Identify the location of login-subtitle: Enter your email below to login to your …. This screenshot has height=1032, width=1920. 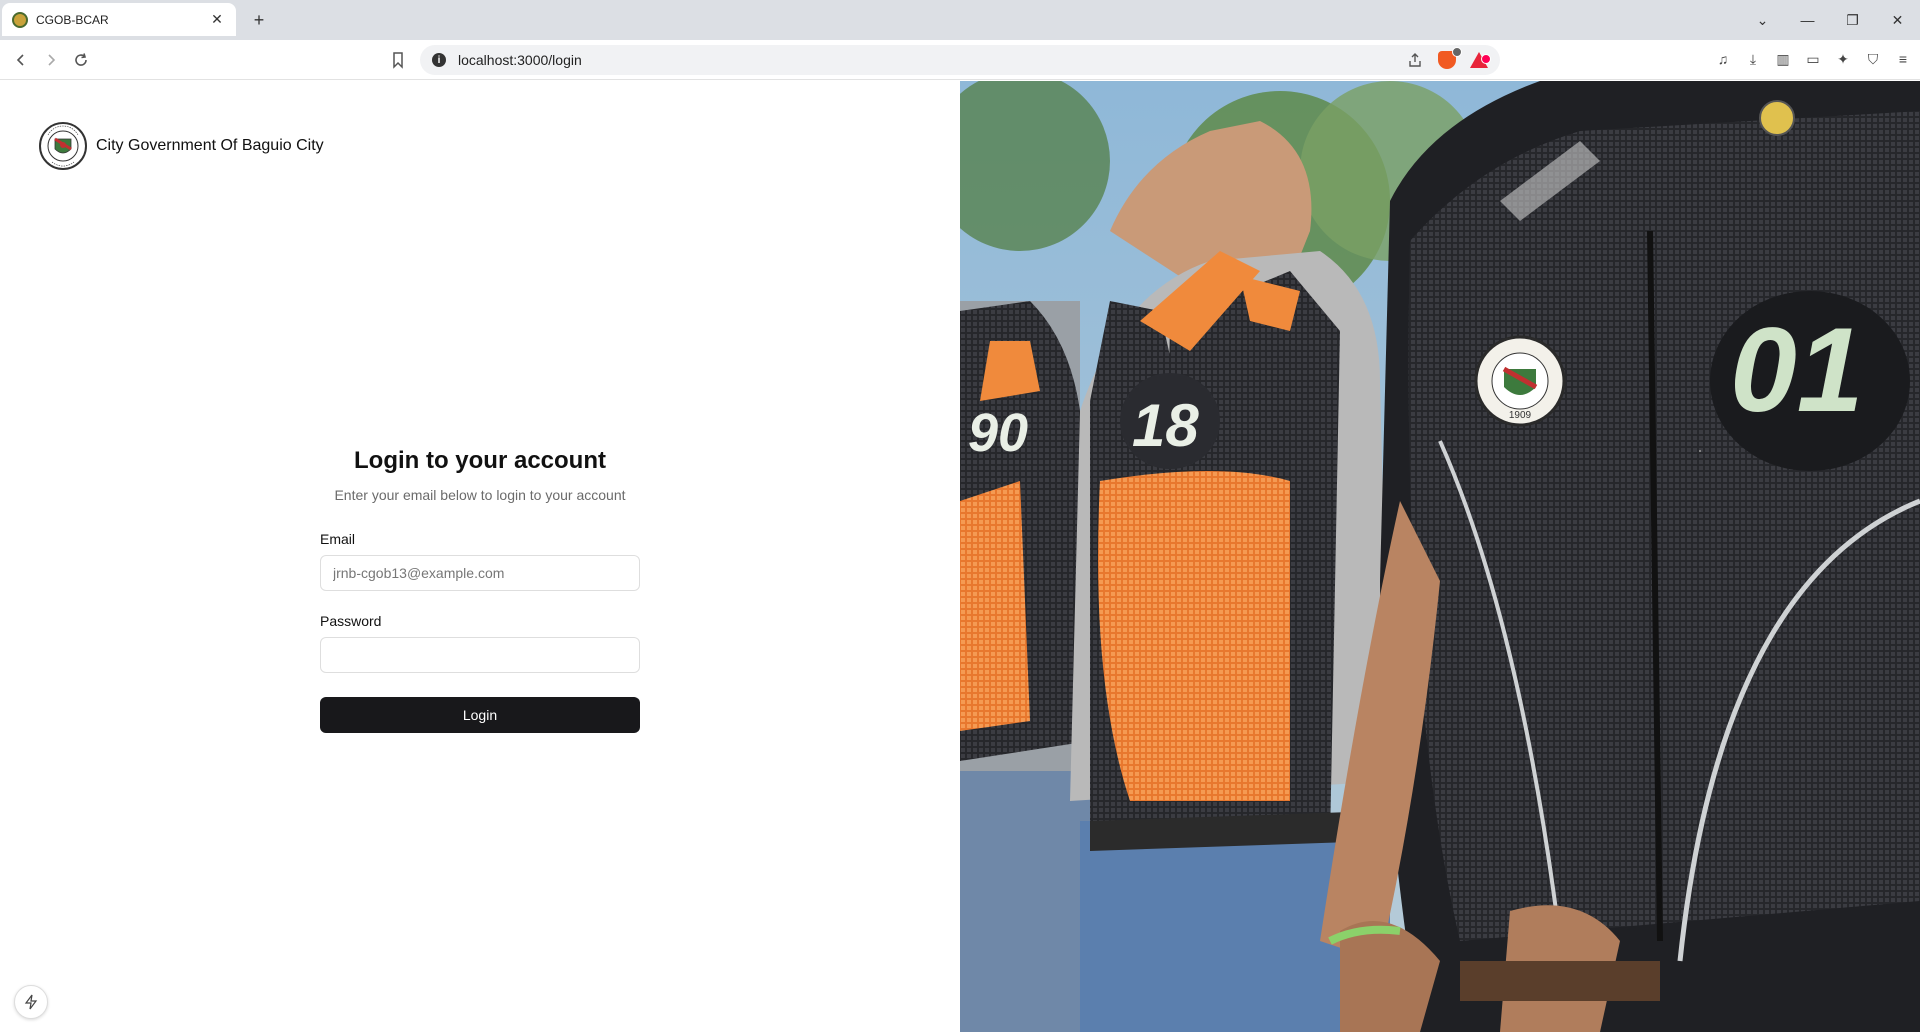
(480, 495).